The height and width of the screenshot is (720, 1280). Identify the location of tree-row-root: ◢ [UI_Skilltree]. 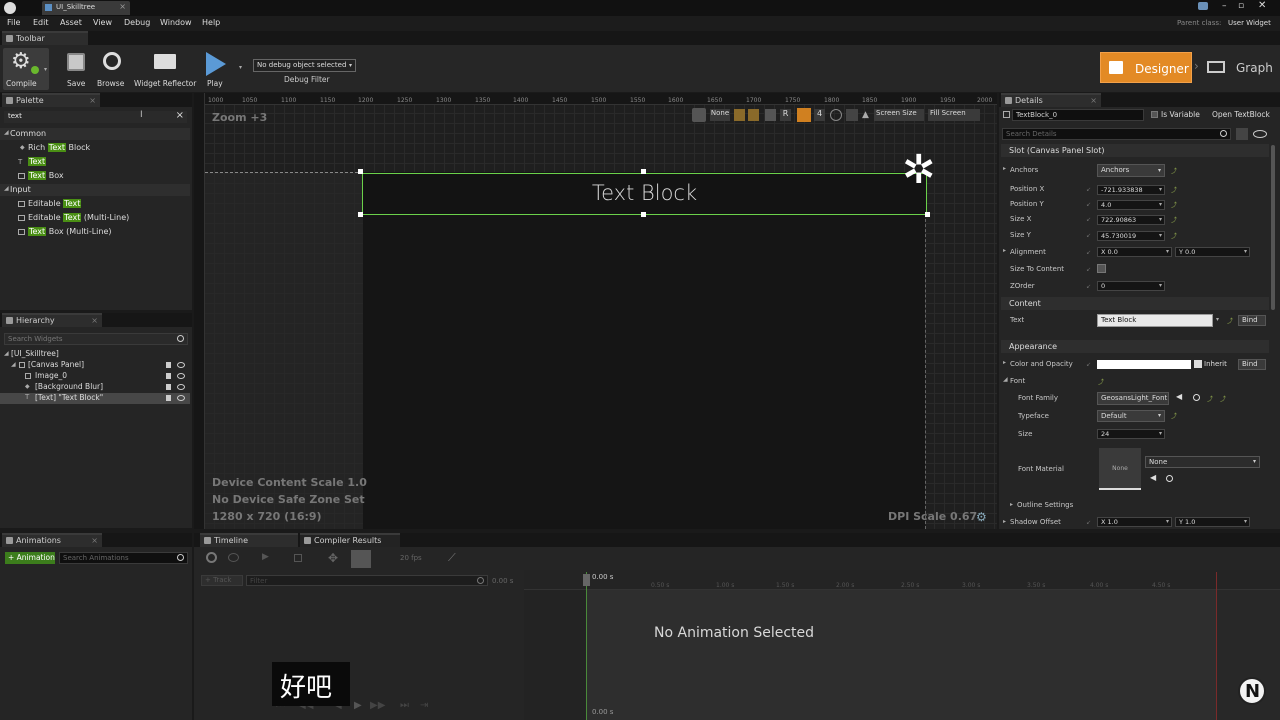
(95, 354).